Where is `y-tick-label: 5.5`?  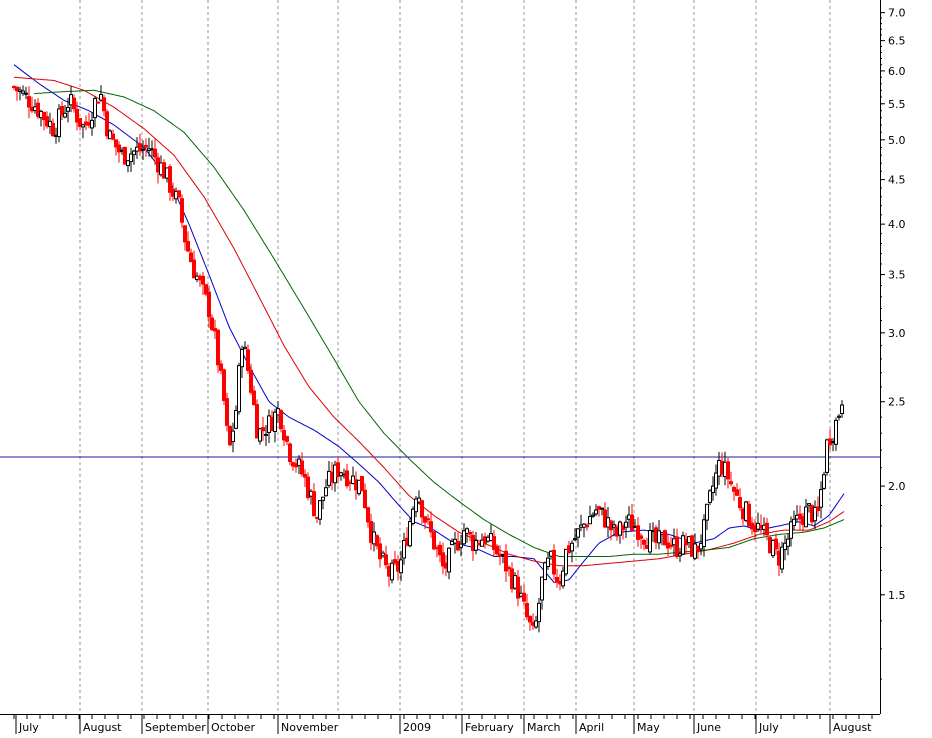
y-tick-label: 5.5 is located at coordinates (897, 104).